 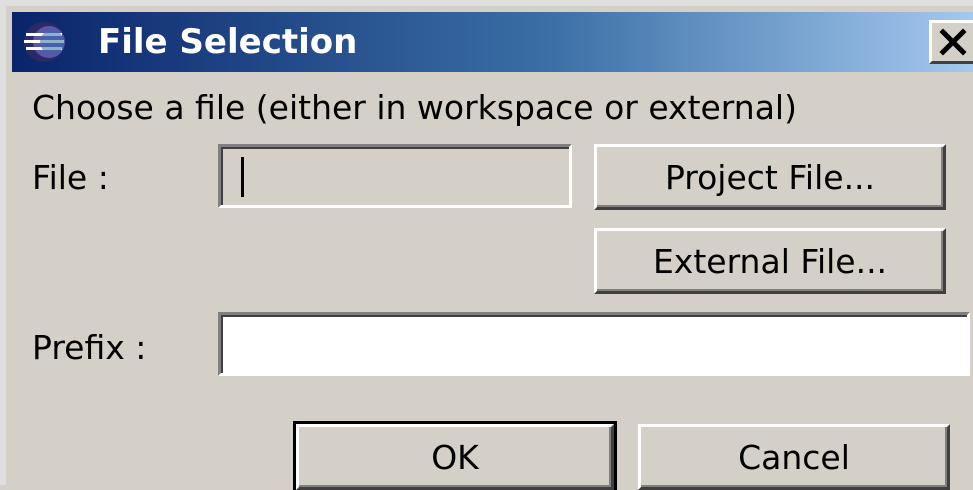 What do you see at coordinates (455, 455) in the screenshot?
I see `ok-button: OK` at bounding box center [455, 455].